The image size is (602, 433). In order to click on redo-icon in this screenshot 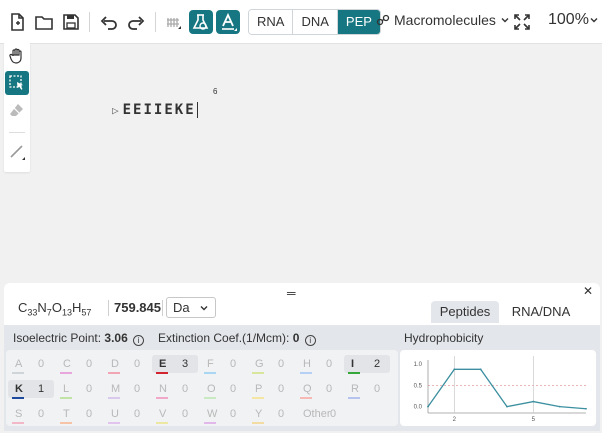, I will do `click(136, 22)`.